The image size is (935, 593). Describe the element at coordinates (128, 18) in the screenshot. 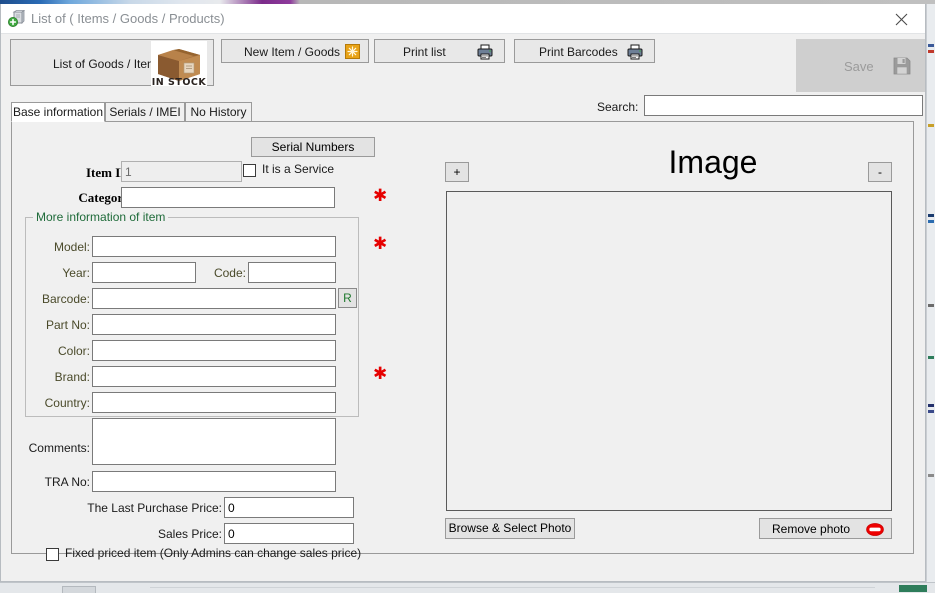

I see `window-title: List of ( Items / Goods / Products)` at that location.